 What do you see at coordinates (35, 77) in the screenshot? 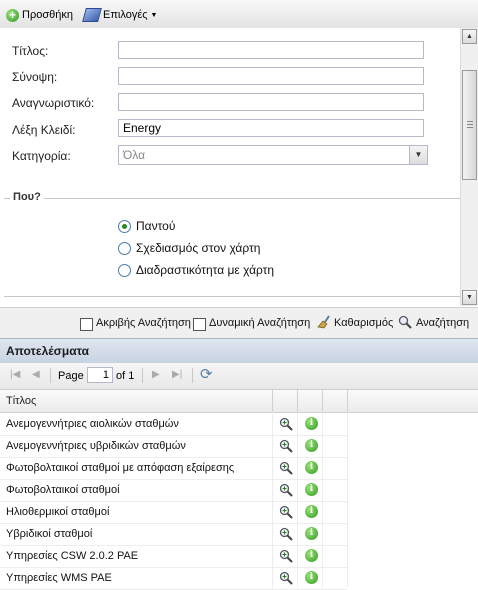
I see `abstract-field-label: Σύνοψη:` at bounding box center [35, 77].